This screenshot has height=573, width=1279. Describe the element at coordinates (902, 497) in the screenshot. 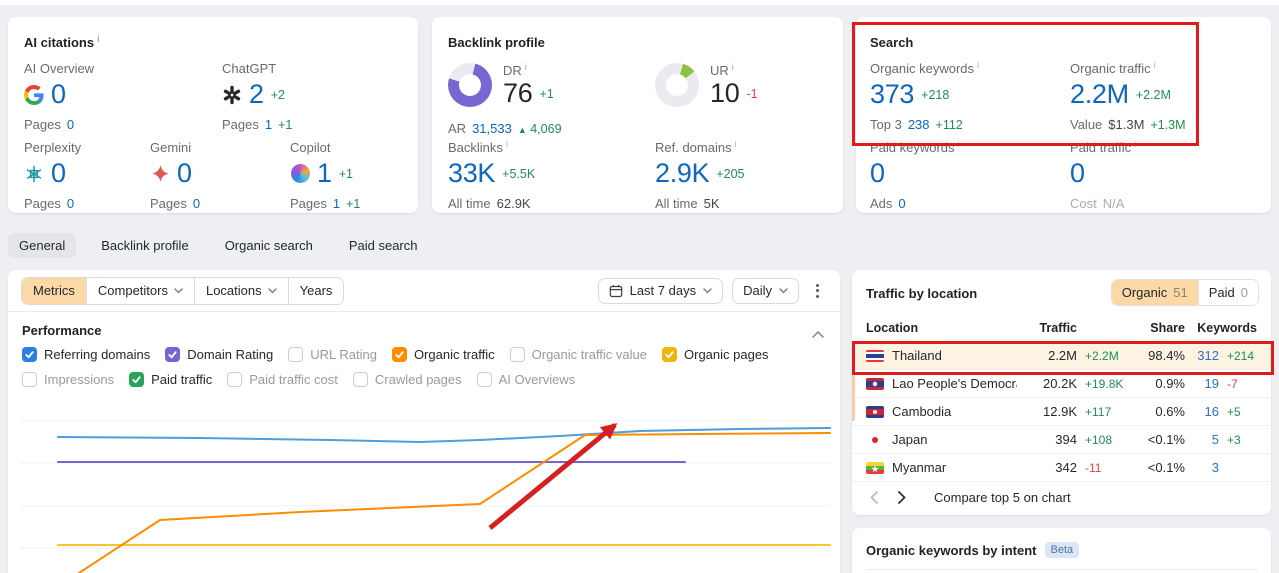

I see `next-page-chevron-icon` at that location.